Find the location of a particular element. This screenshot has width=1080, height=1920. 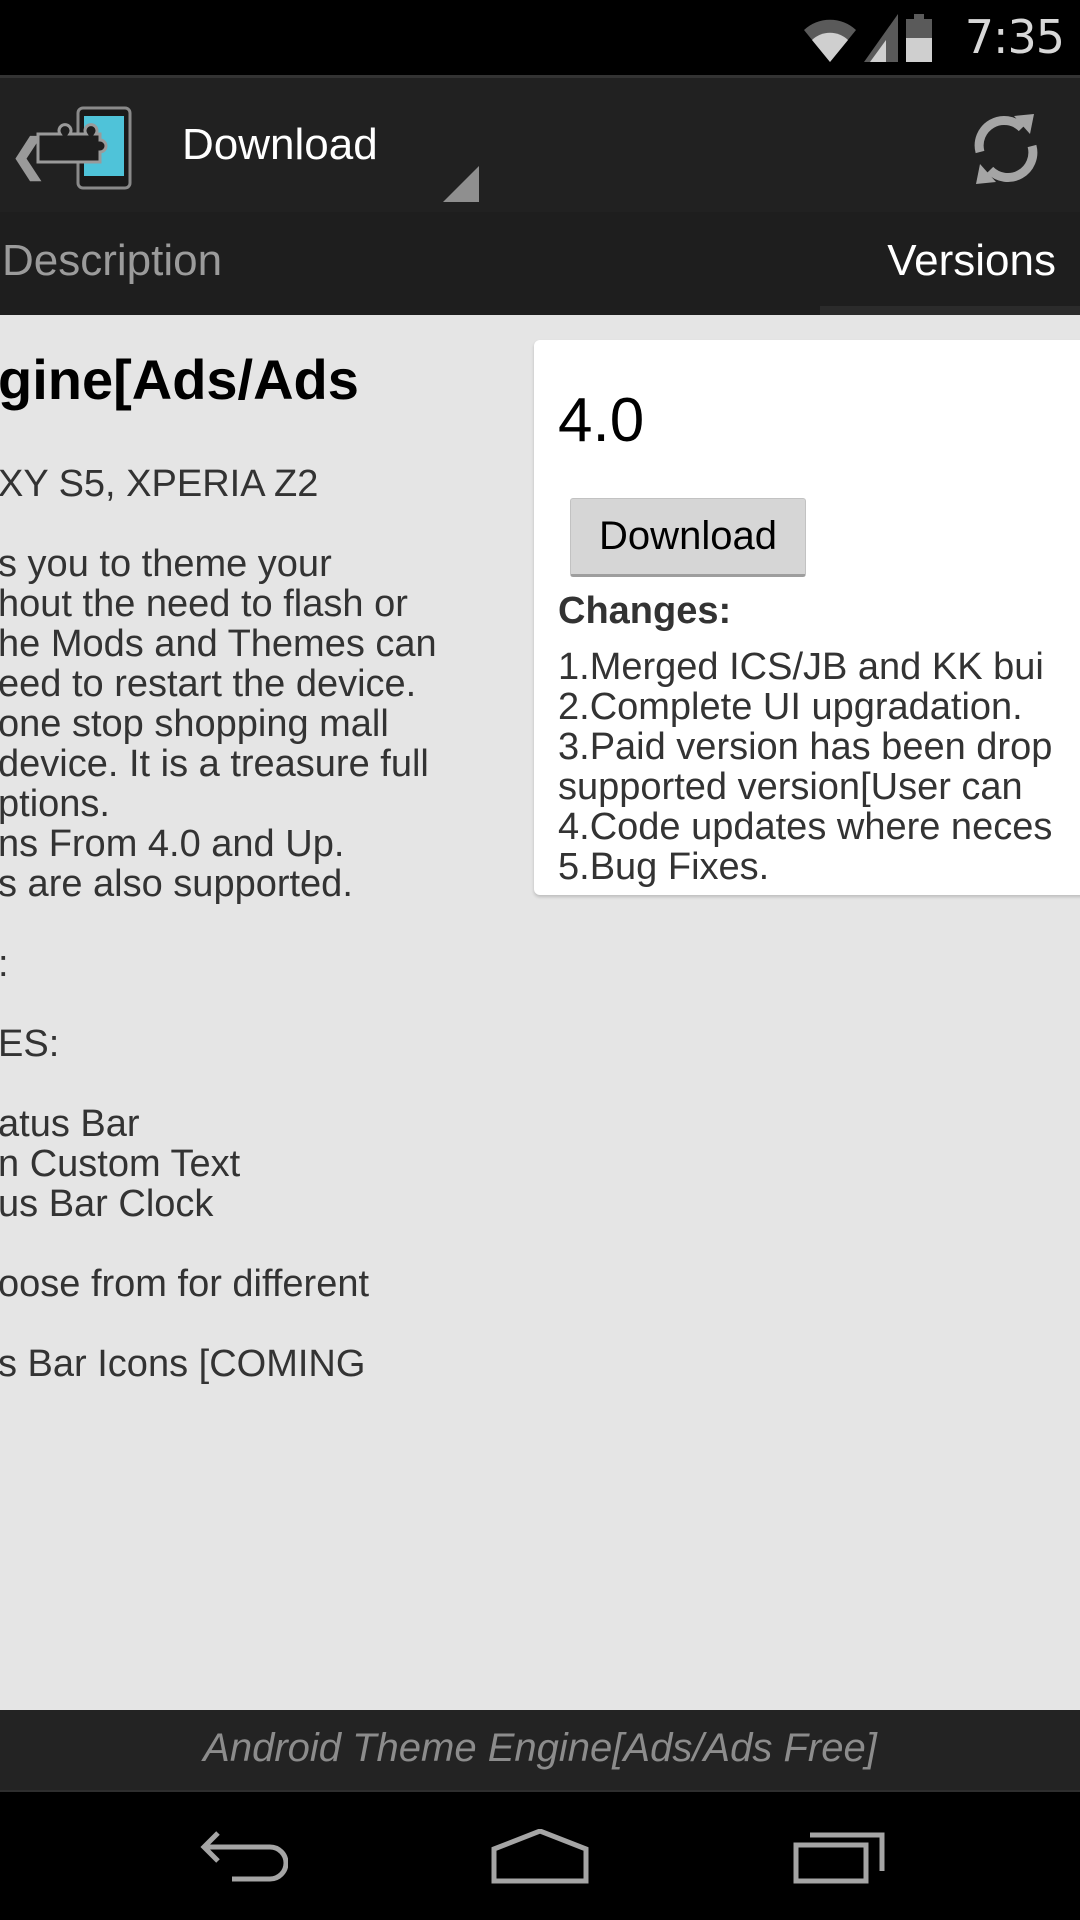

description-line: hout the need to flash or is located at coordinates (204, 604).